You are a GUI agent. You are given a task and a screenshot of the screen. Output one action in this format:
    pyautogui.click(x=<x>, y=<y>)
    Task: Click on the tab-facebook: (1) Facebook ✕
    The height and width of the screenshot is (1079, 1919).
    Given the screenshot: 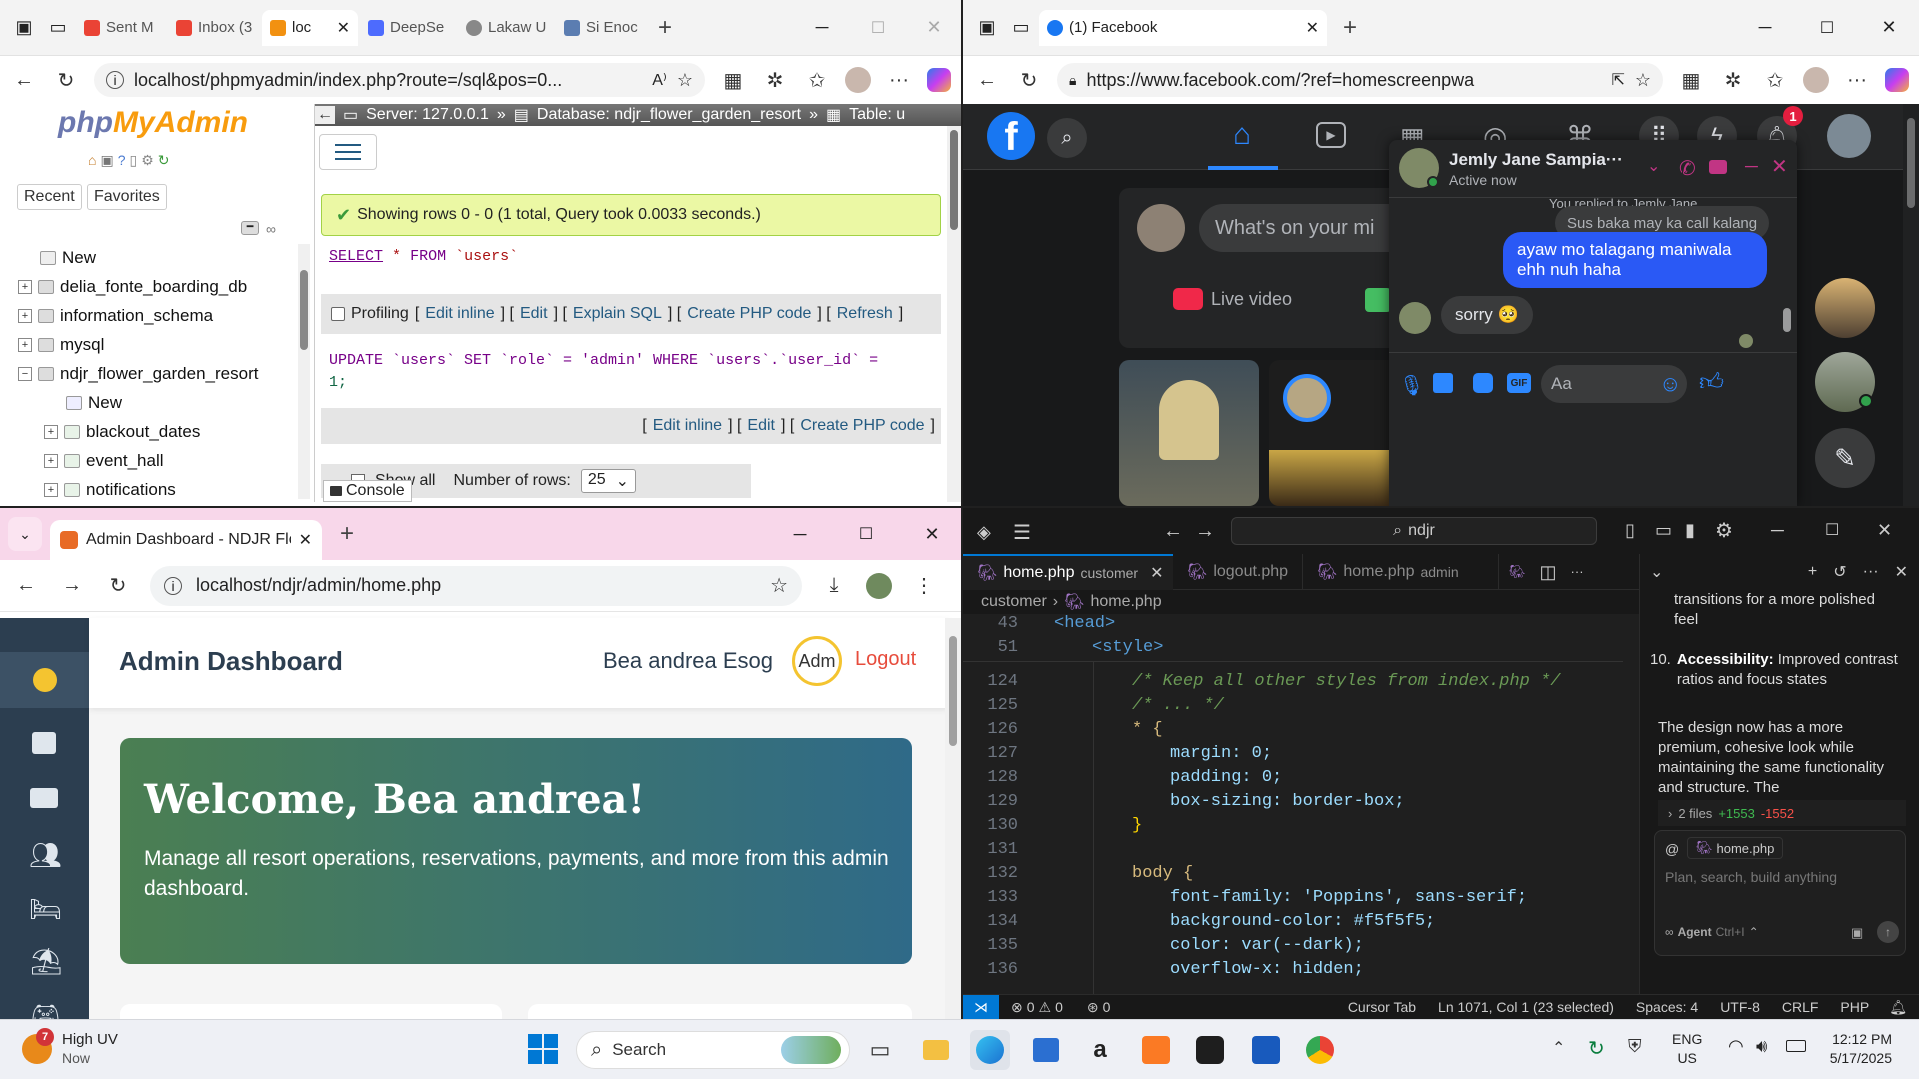 What is the action you would take?
    pyautogui.click(x=1183, y=27)
    